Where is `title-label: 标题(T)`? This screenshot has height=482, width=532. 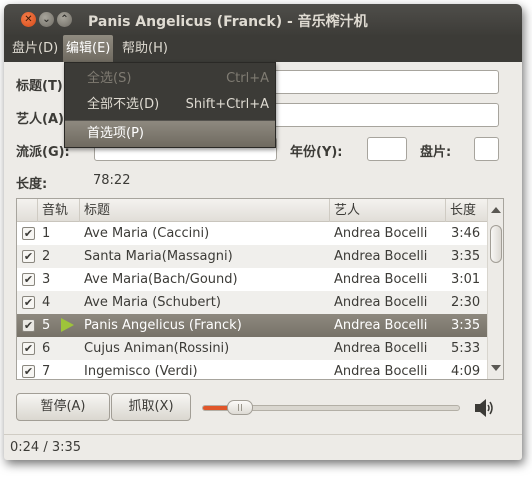
title-label: 标题(T) is located at coordinates (39, 86).